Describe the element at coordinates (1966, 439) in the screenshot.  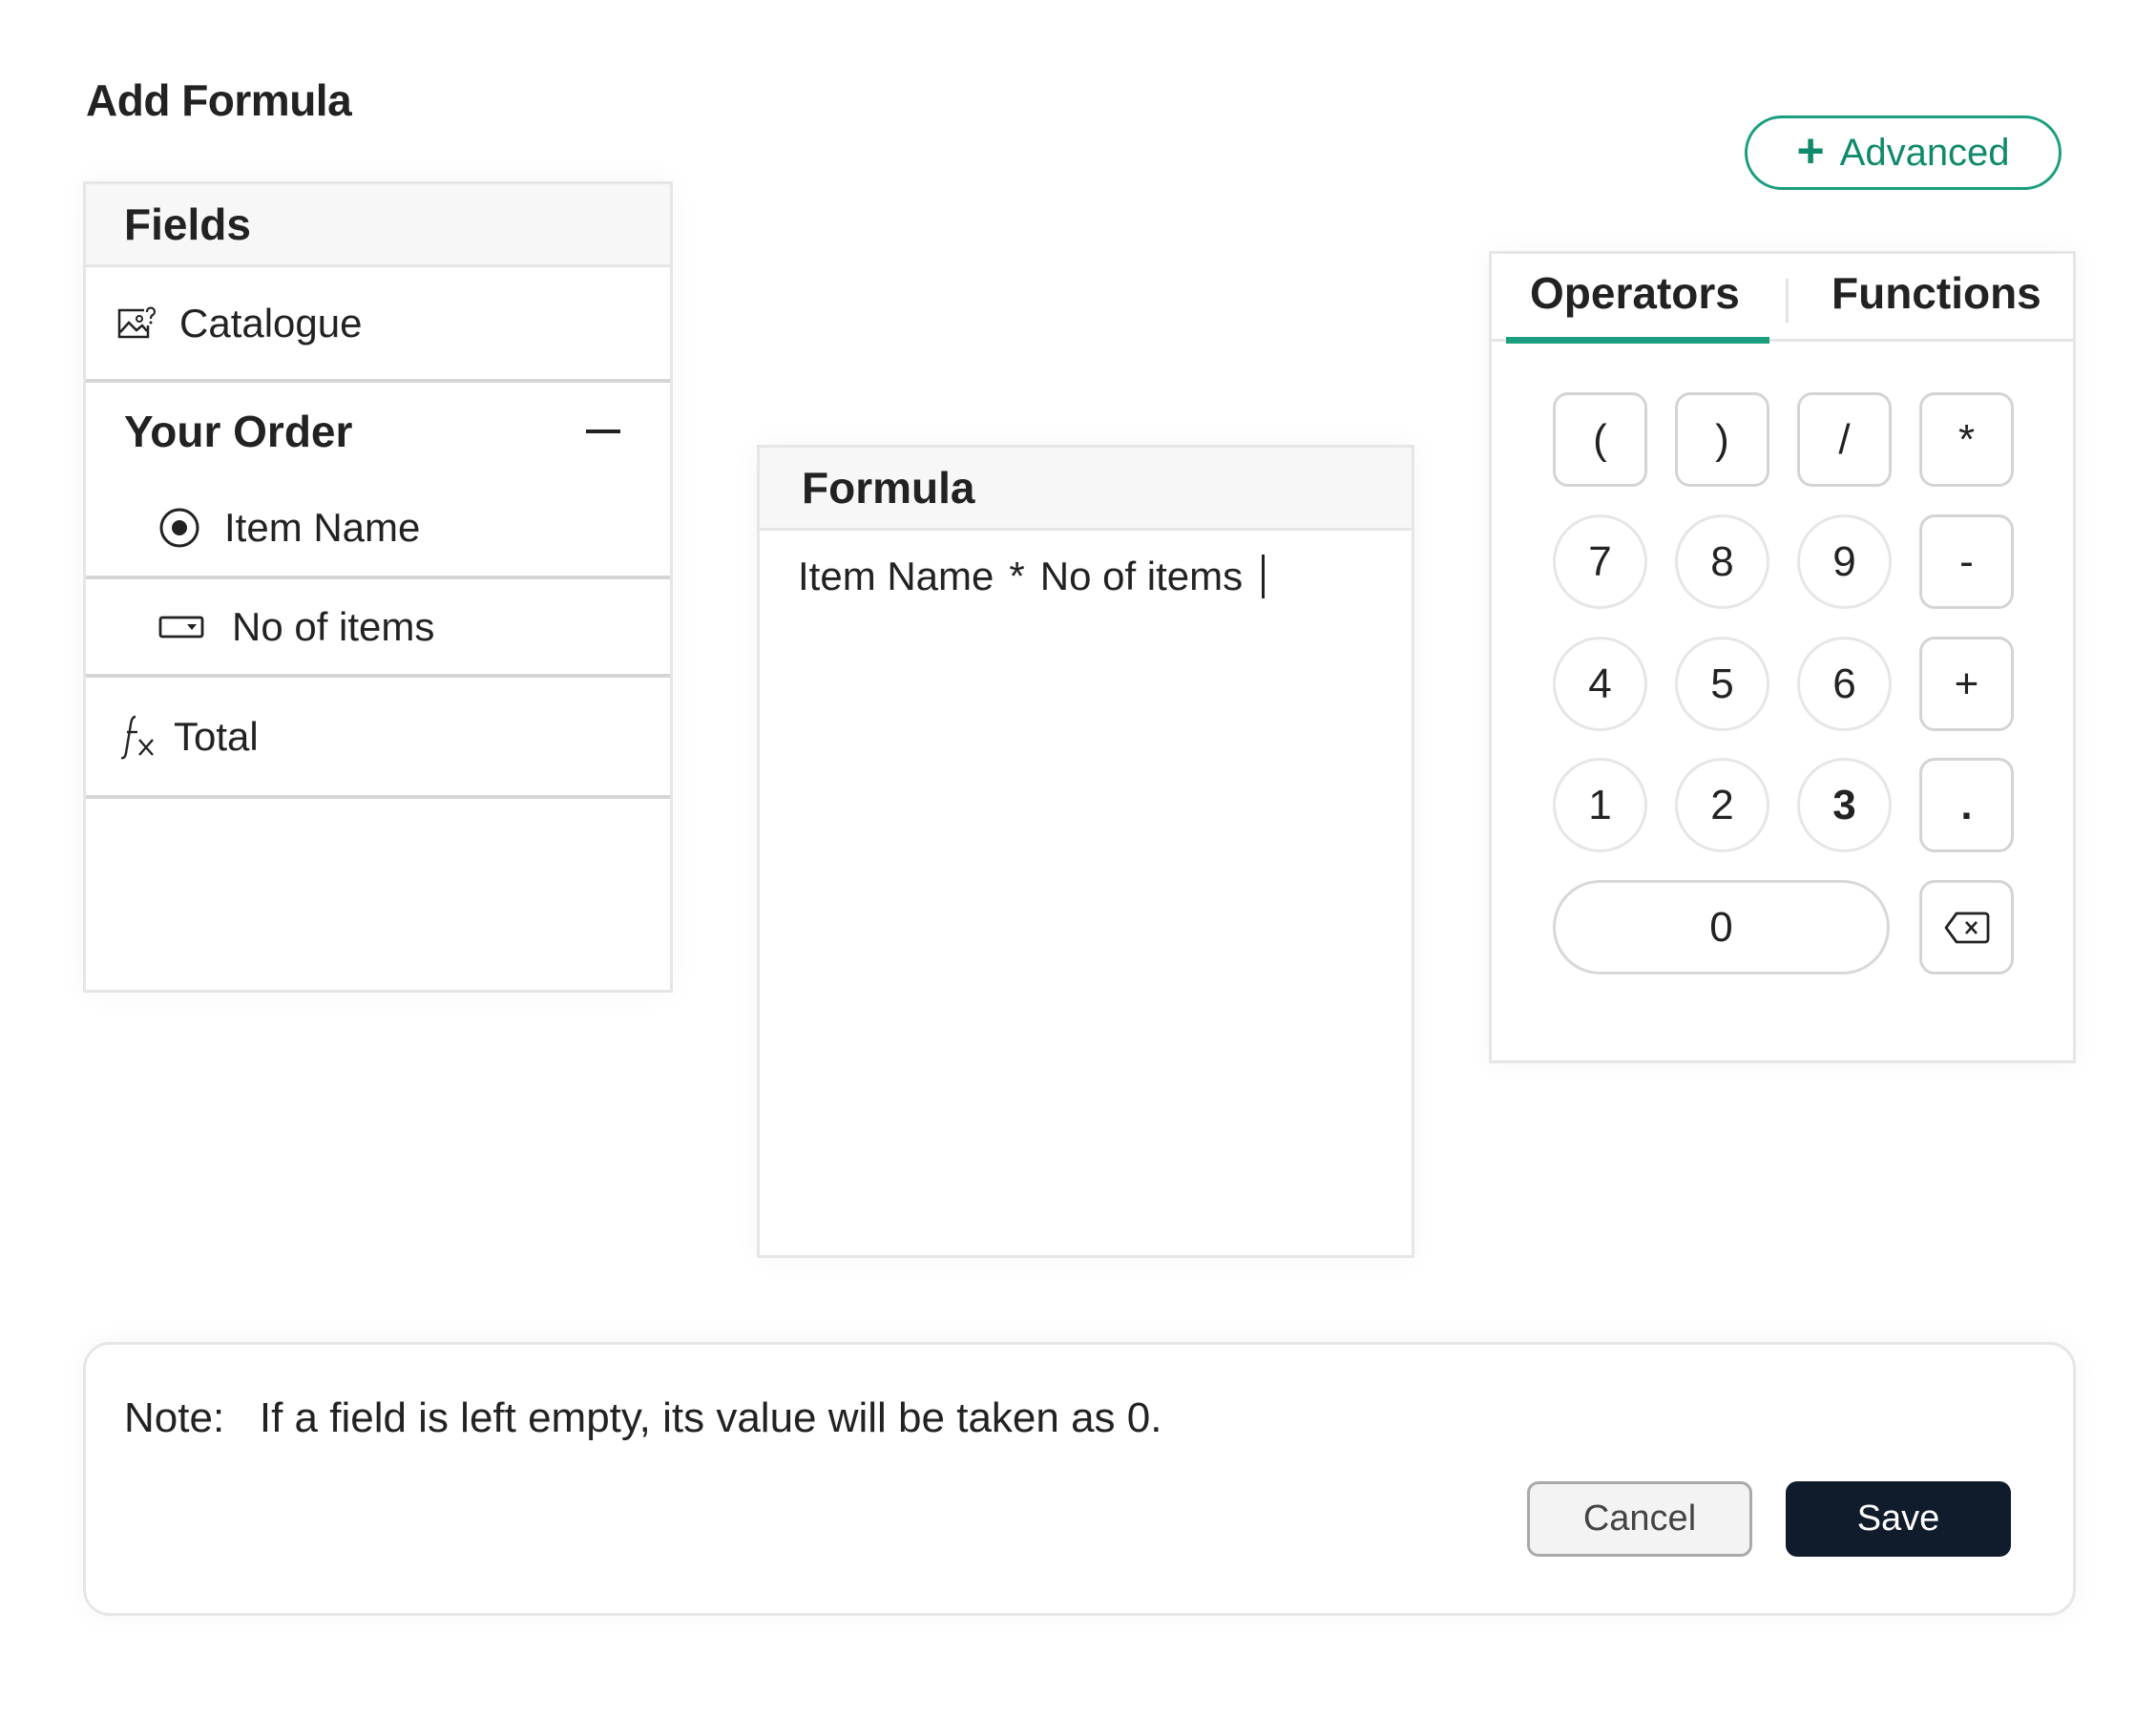
I see `key-multiply: *` at that location.